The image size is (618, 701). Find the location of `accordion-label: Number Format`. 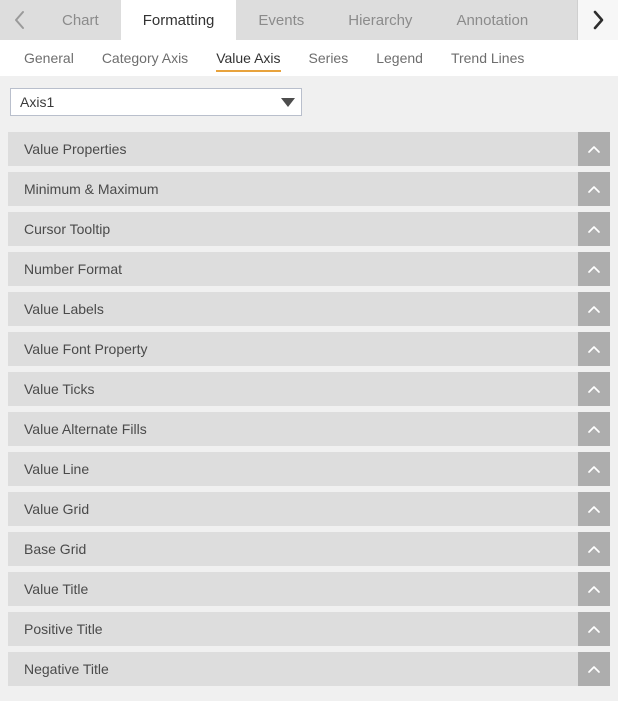

accordion-label: Number Format is located at coordinates (73, 269).